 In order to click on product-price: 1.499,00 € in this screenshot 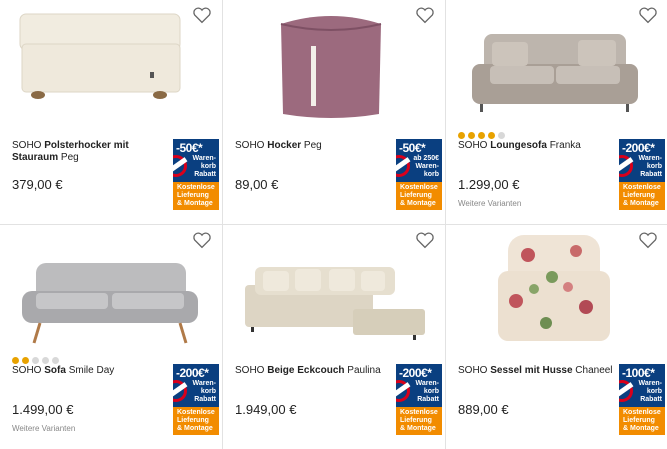, I will do `click(43, 409)`.